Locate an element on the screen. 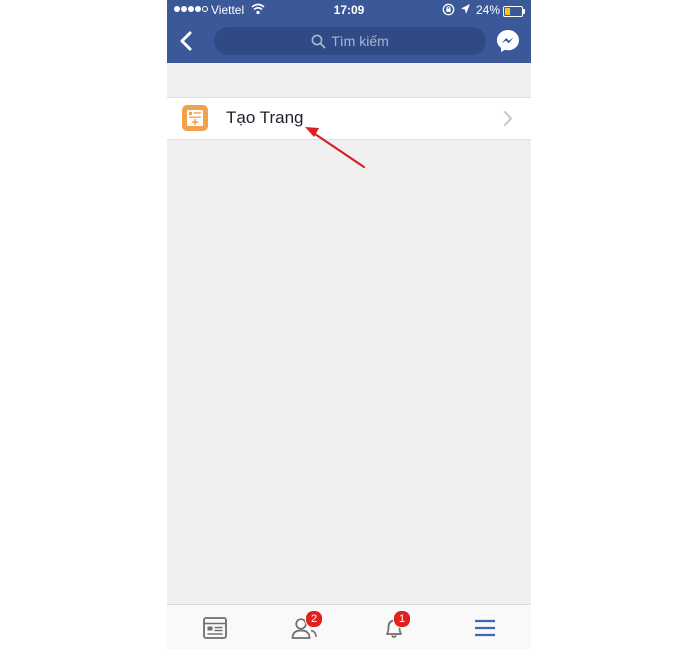 The image size is (700, 649). hamburger-menu-icon is located at coordinates (485, 628).